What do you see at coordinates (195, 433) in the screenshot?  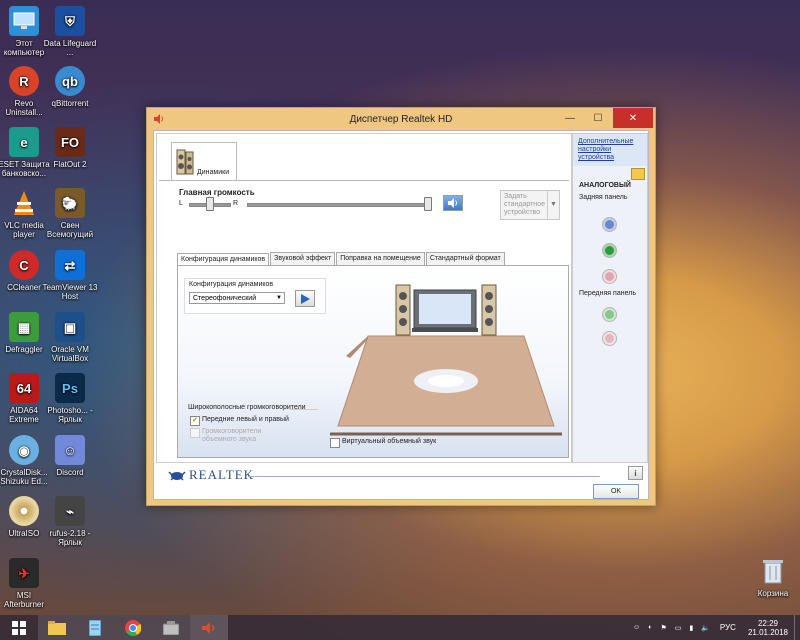 I see `surround-checkbox` at bounding box center [195, 433].